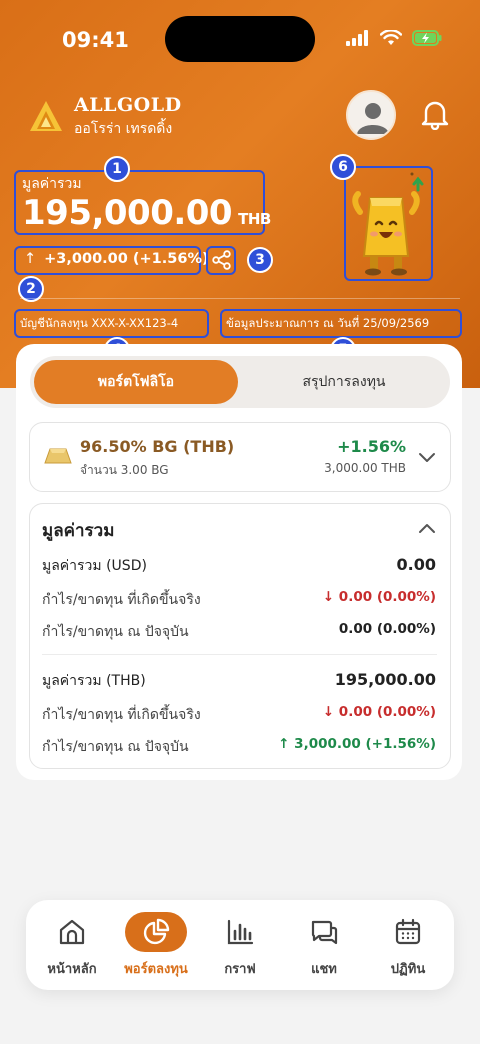 The width and height of the screenshot is (480, 1044). What do you see at coordinates (427, 528) in the screenshot?
I see `chevron-up-icon` at bounding box center [427, 528].